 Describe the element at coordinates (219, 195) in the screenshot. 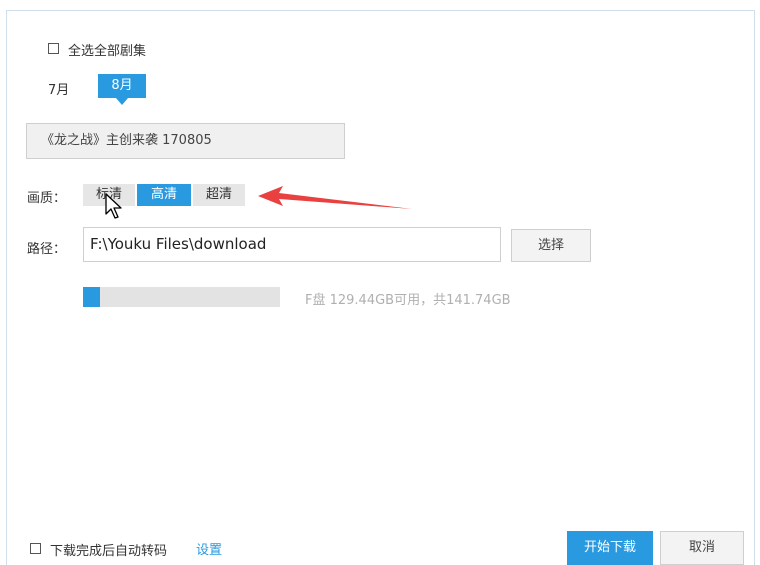

I see `quality-option-super: 超清` at that location.